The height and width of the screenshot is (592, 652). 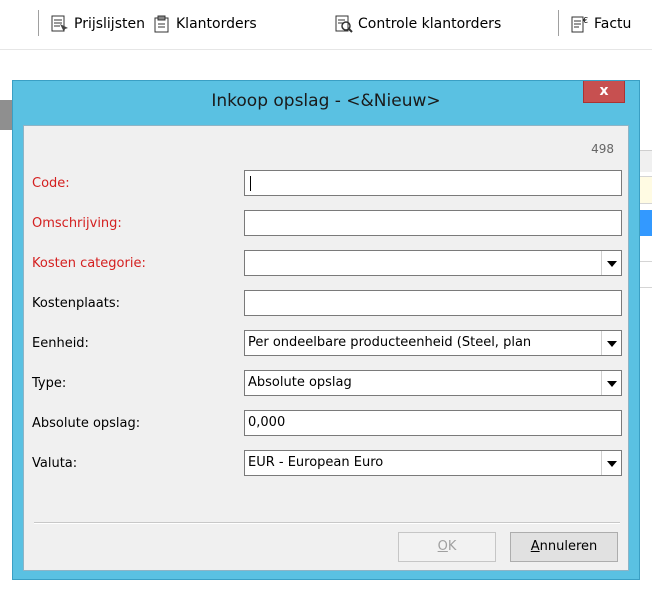 I want to click on absolute-opslag-input: 0,000, so click(x=433, y=423).